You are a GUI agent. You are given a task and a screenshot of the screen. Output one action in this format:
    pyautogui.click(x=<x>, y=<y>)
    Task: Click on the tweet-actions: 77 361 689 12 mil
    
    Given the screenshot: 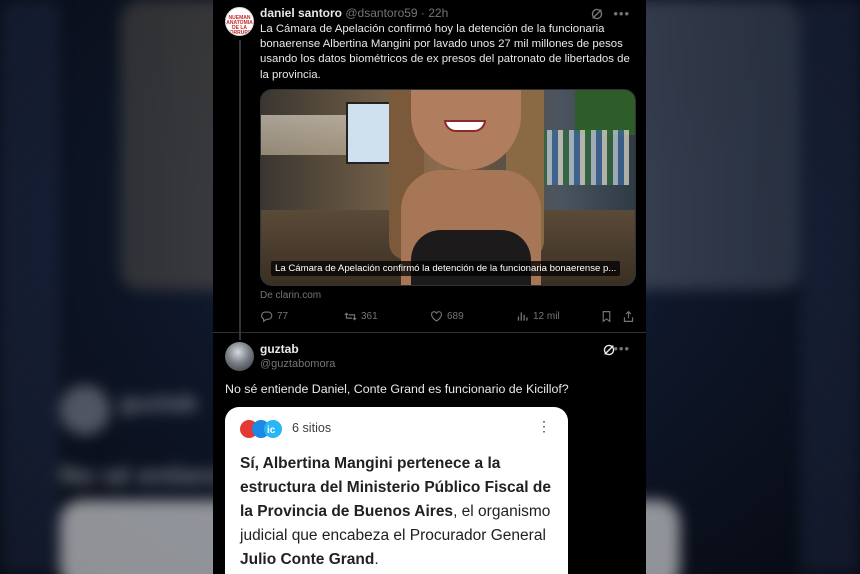 What is the action you would take?
    pyautogui.click(x=448, y=318)
    